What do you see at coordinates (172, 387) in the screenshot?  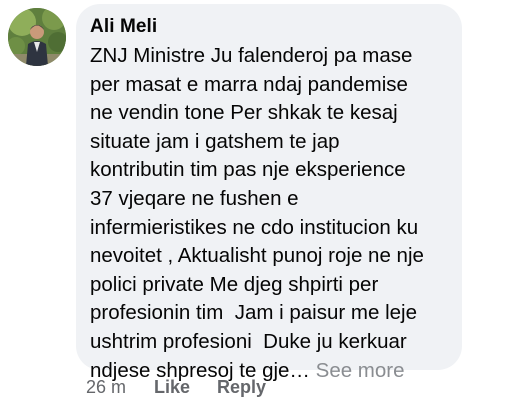 I see `like-button: Like` at bounding box center [172, 387].